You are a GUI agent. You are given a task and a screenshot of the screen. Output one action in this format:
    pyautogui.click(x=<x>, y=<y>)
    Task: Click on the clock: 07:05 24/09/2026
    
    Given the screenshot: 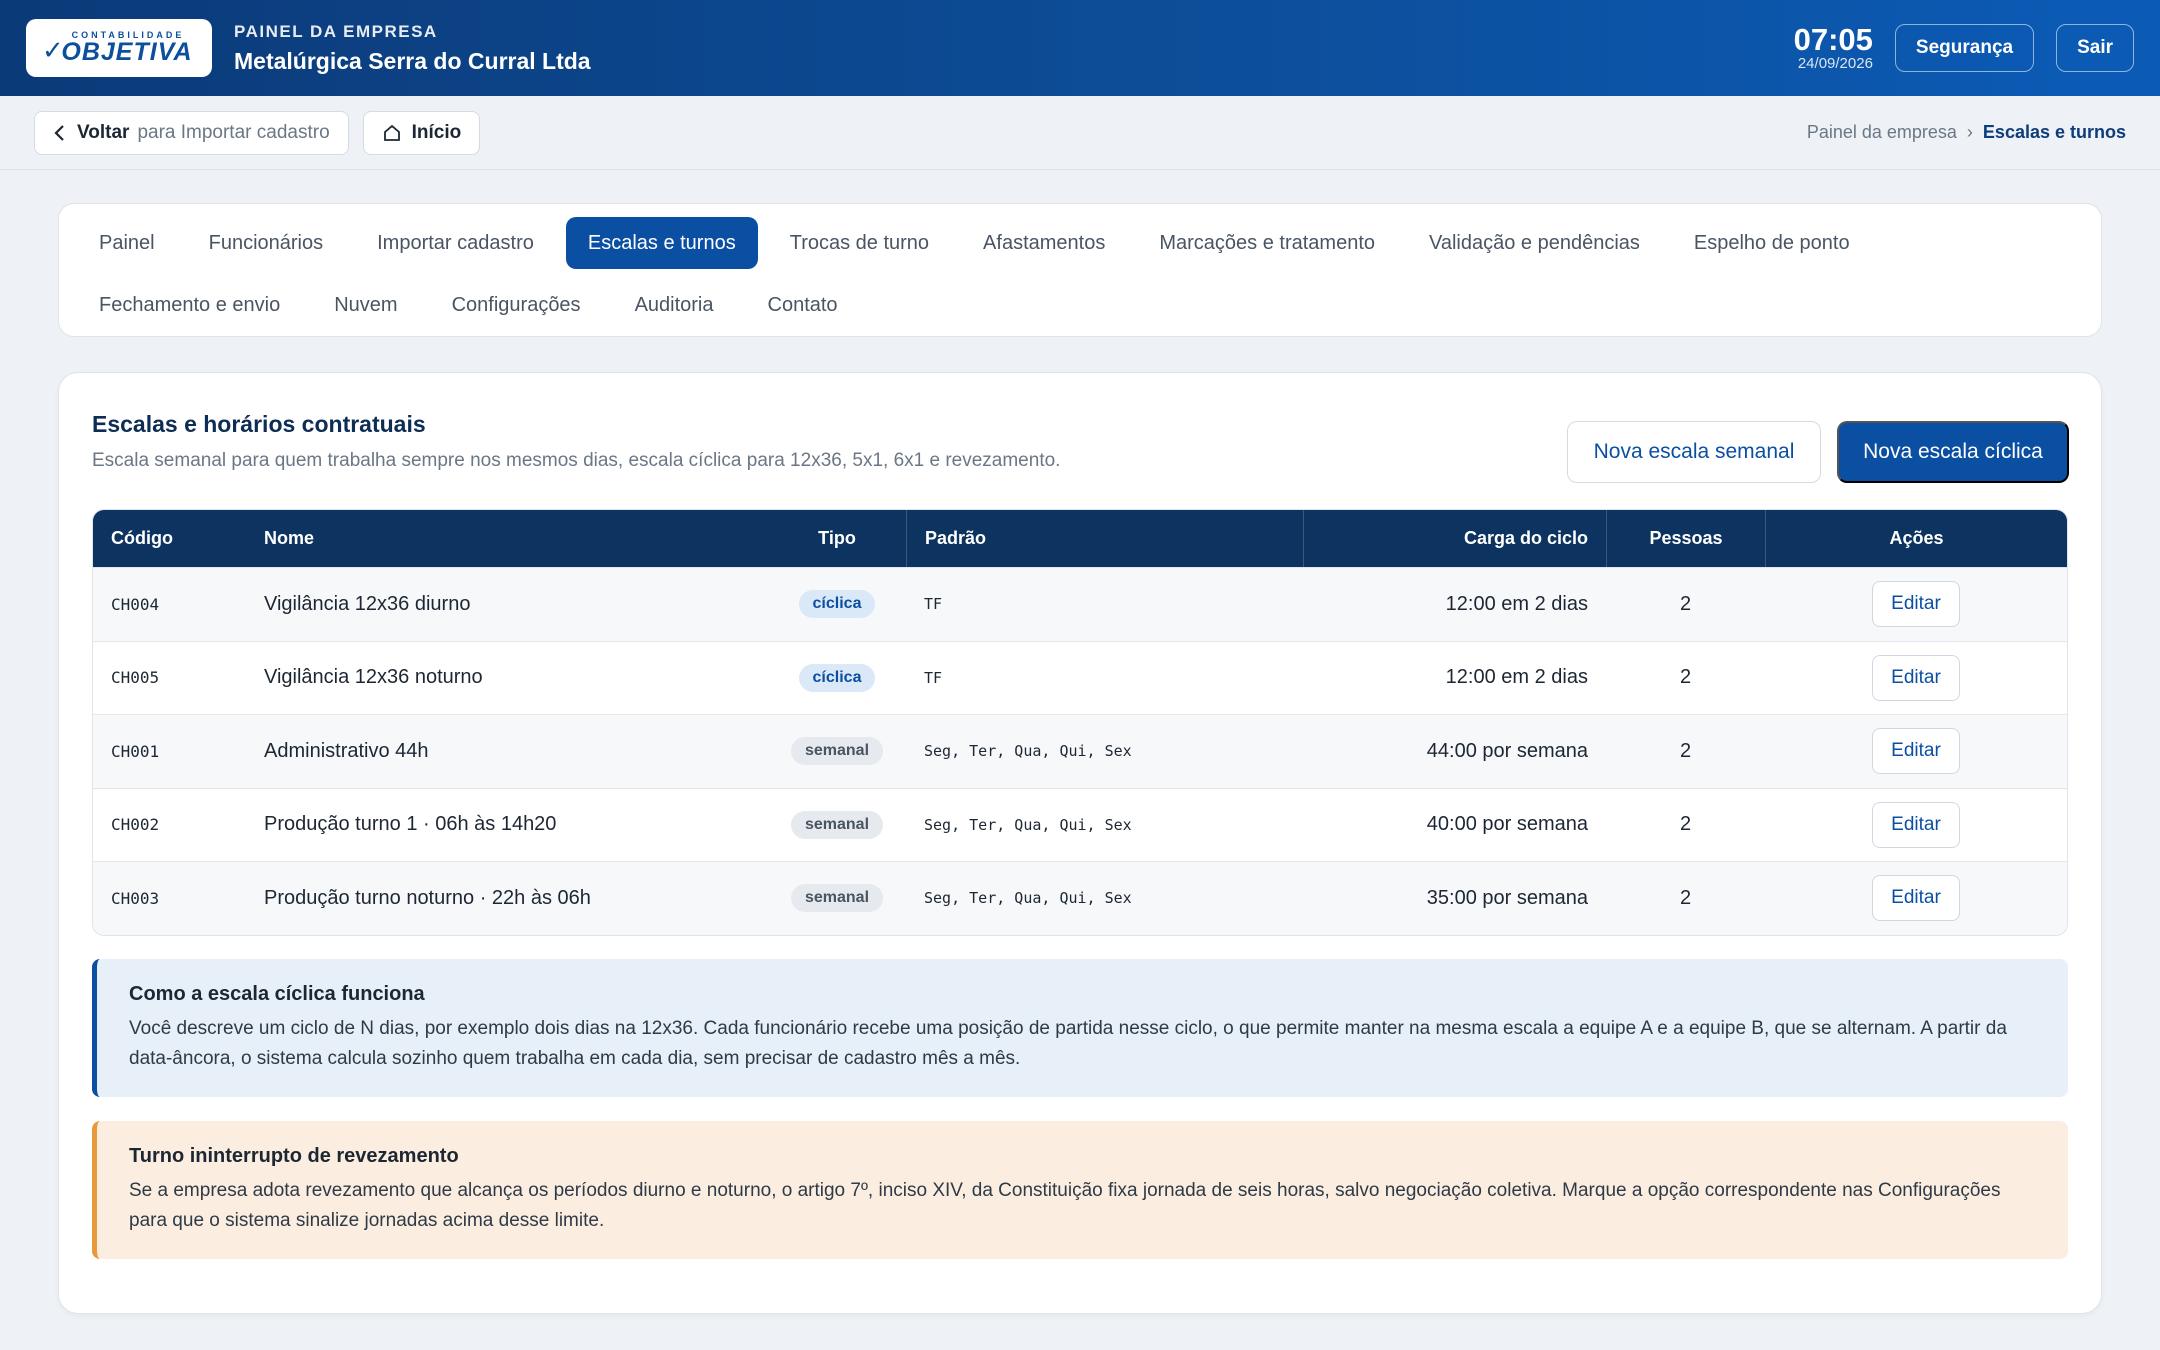 What is the action you would take?
    pyautogui.click(x=1833, y=46)
    